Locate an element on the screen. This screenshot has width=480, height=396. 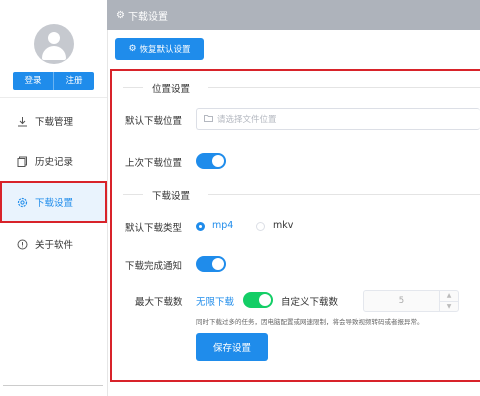
sidebar-item-history: 历史记录 is located at coordinates (53, 161).